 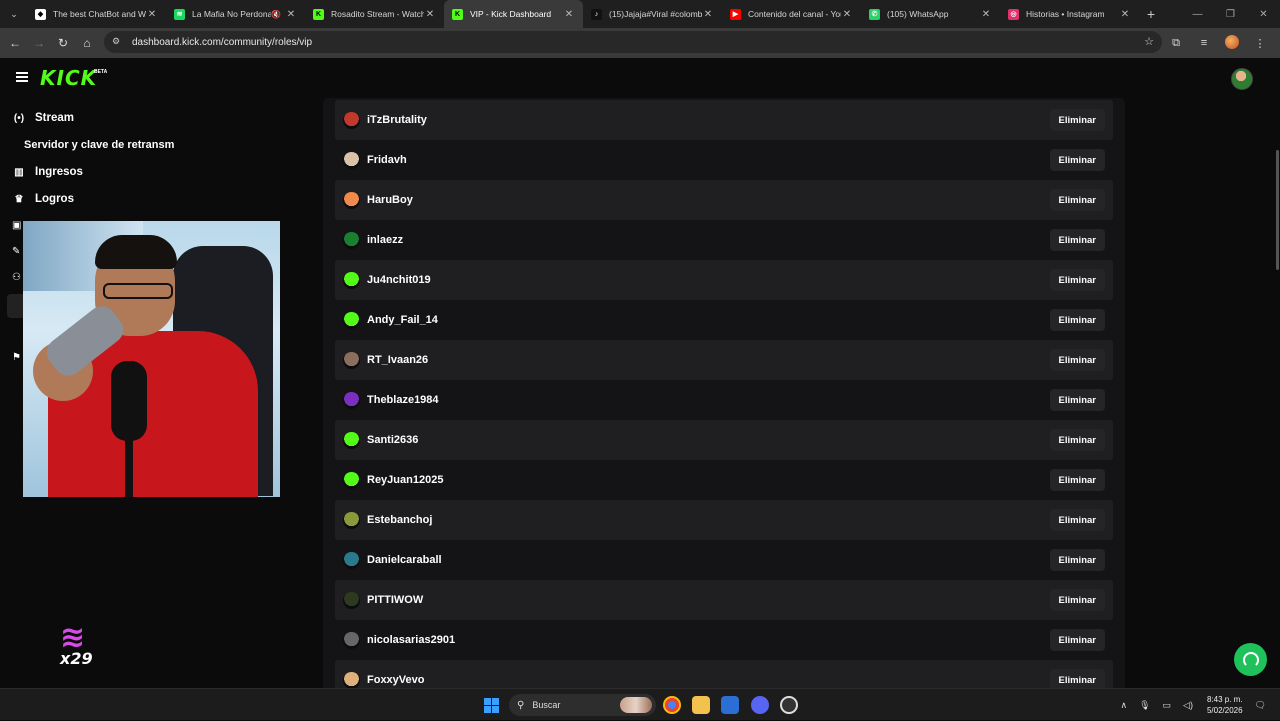 What do you see at coordinates (235, 14) in the screenshot?
I see `browser-tab: ≋ La Mafia No Perdona 🔇 ✕` at bounding box center [235, 14].